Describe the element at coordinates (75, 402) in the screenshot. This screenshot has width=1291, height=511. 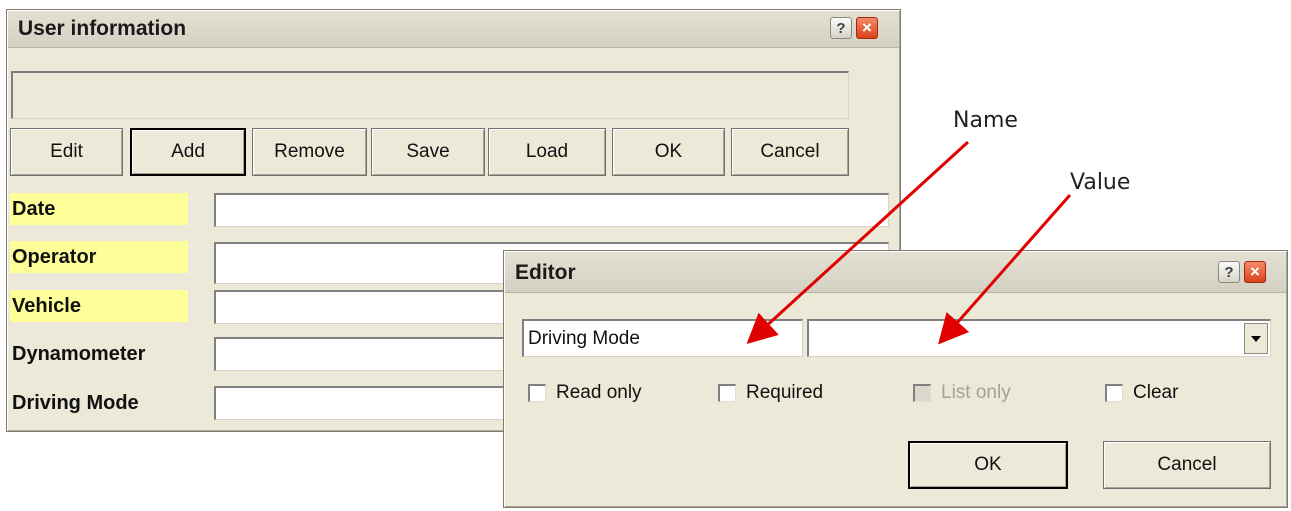
I see `driving-mode-label: Driving Mode` at that location.